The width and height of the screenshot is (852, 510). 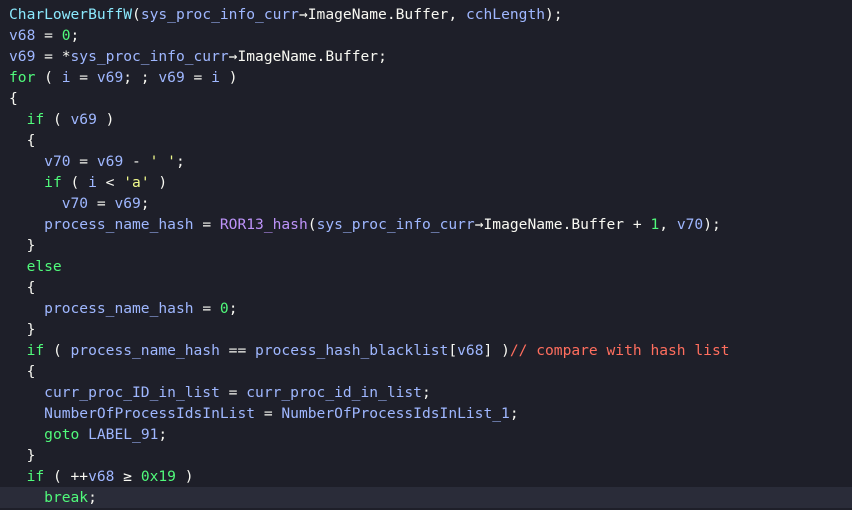 What do you see at coordinates (75, 203) in the screenshot?
I see `code-token: v70` at bounding box center [75, 203].